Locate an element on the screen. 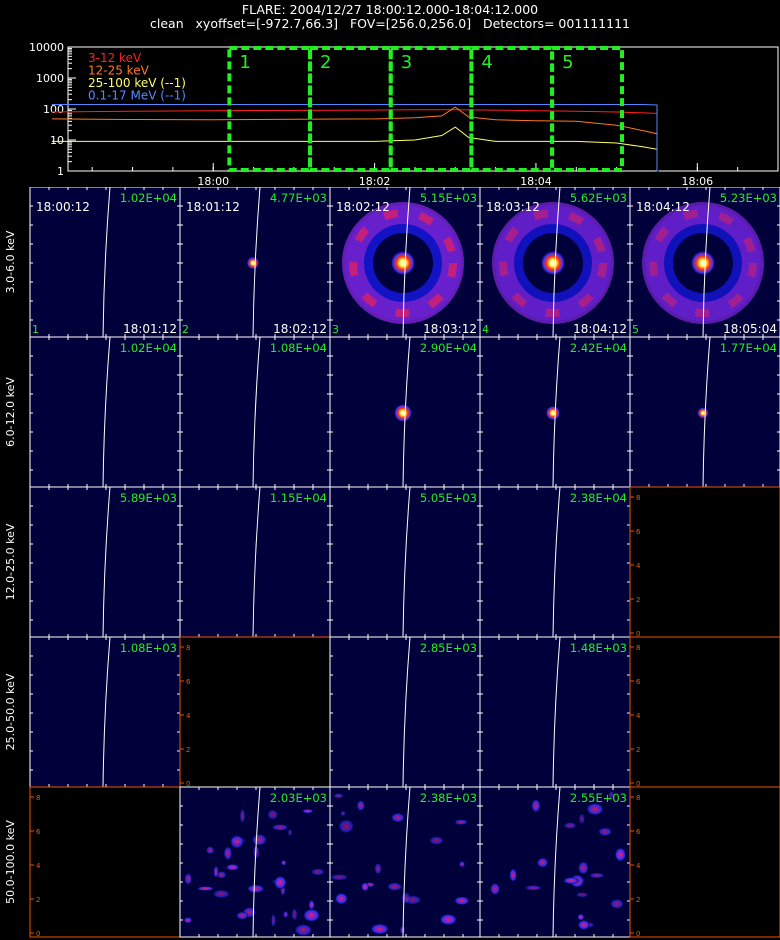  interval-label: 5 is located at coordinates (567, 62).